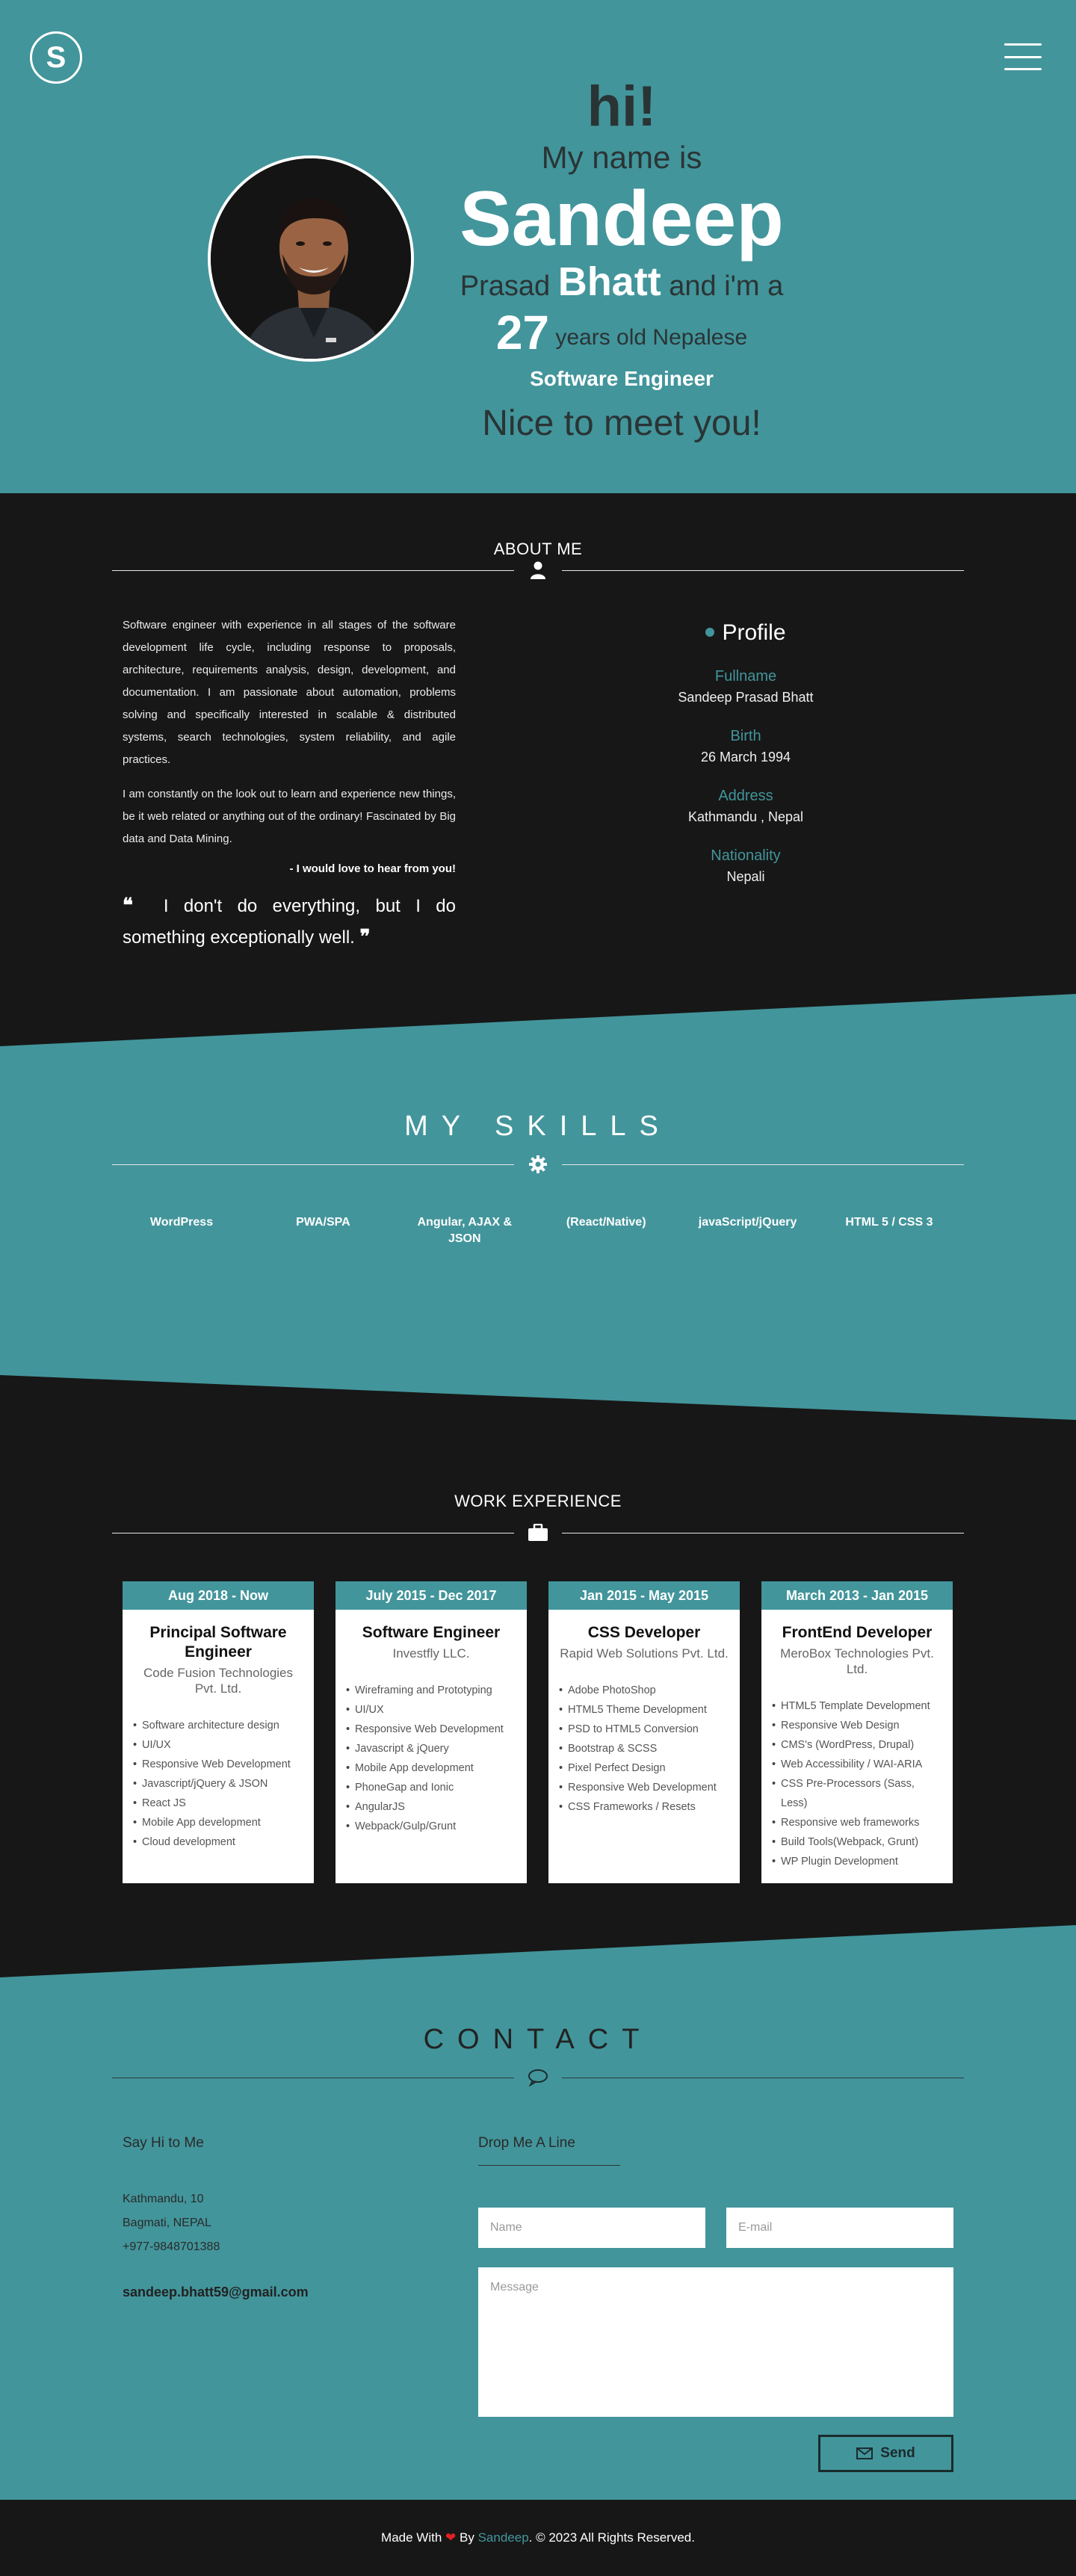 The image size is (1076, 2576). I want to click on profile-nationality: Nationality Nepali, so click(746, 866).